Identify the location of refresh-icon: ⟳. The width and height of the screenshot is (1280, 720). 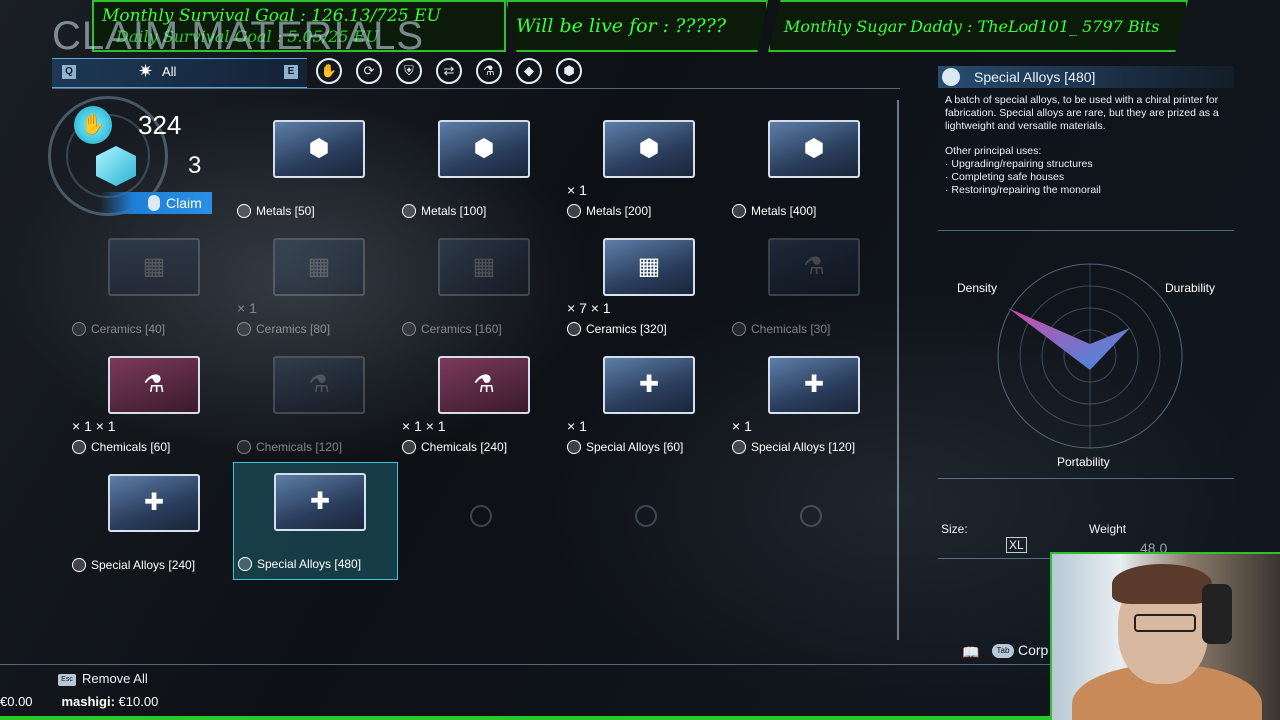
(369, 71).